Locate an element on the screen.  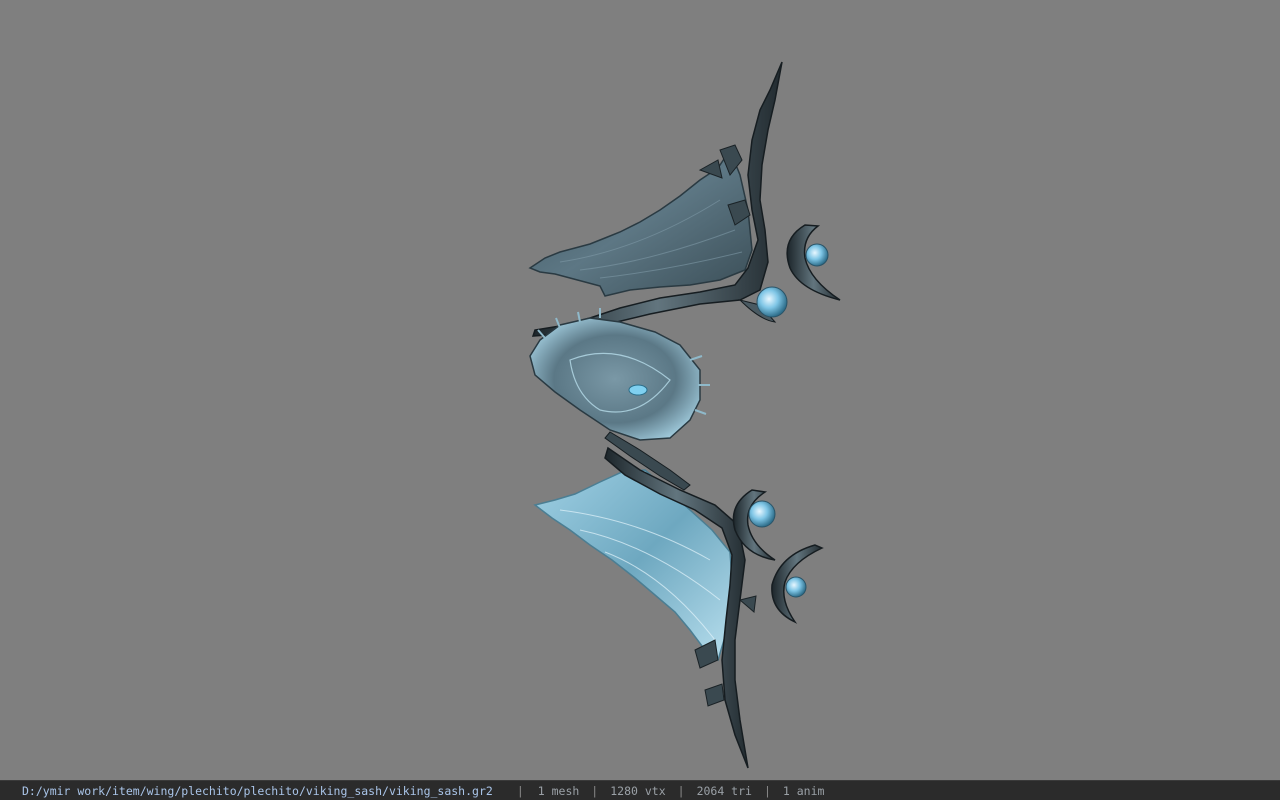
mesh-count: 1 mesh is located at coordinates (558, 790).